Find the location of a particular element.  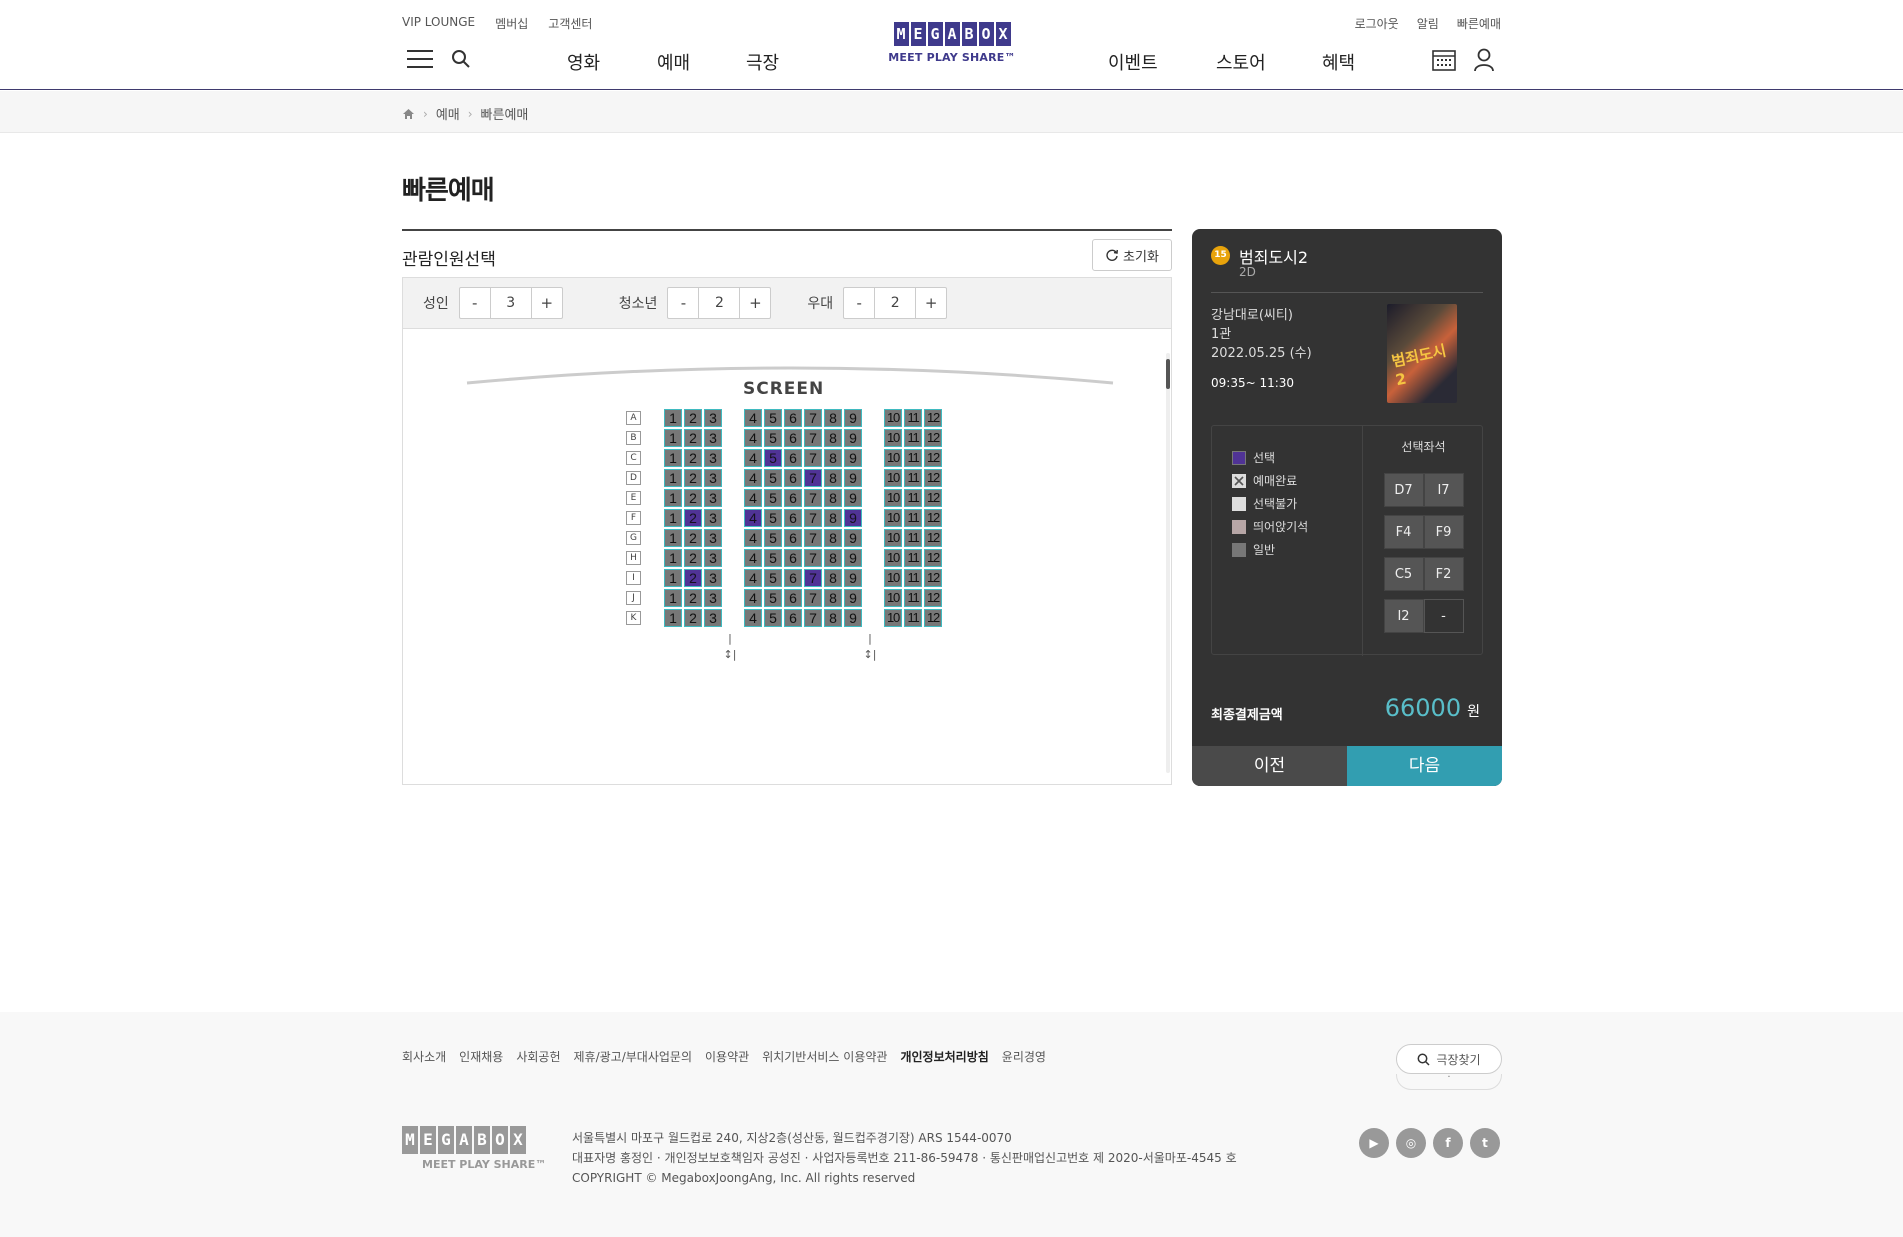

selected-seat-chip: C5 is located at coordinates (1403, 574).